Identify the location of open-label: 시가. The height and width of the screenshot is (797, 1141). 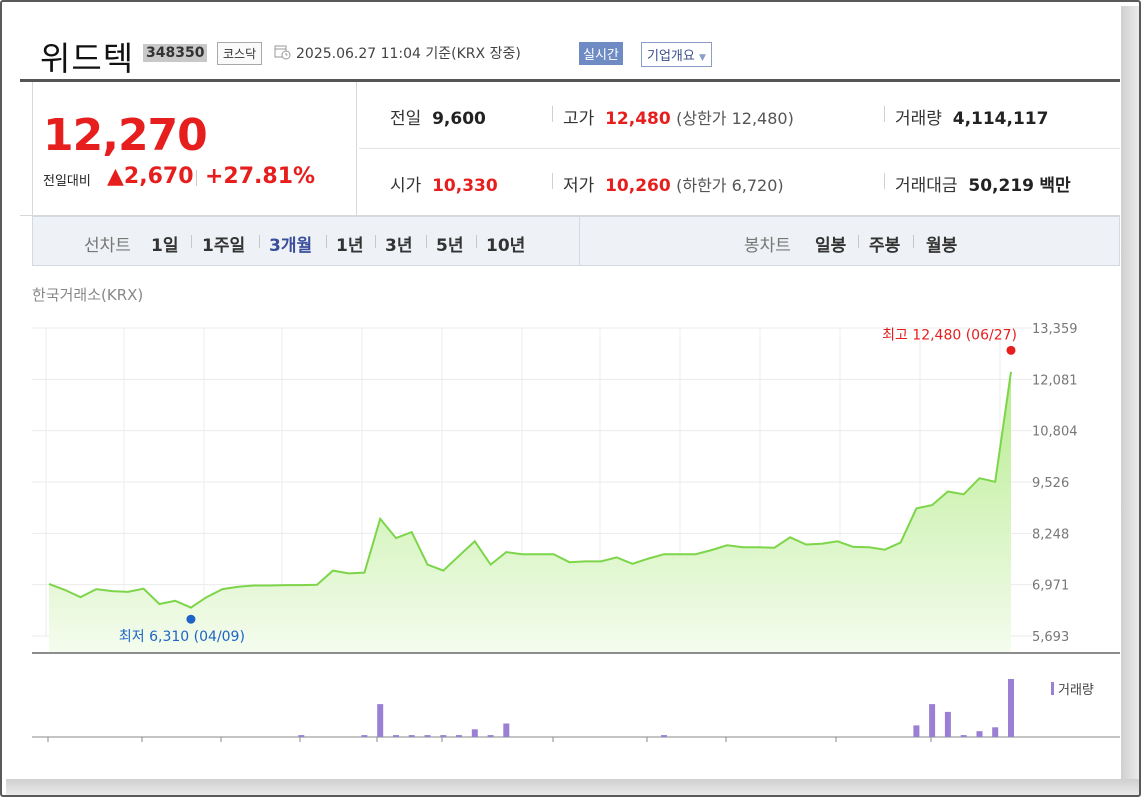
(406, 186).